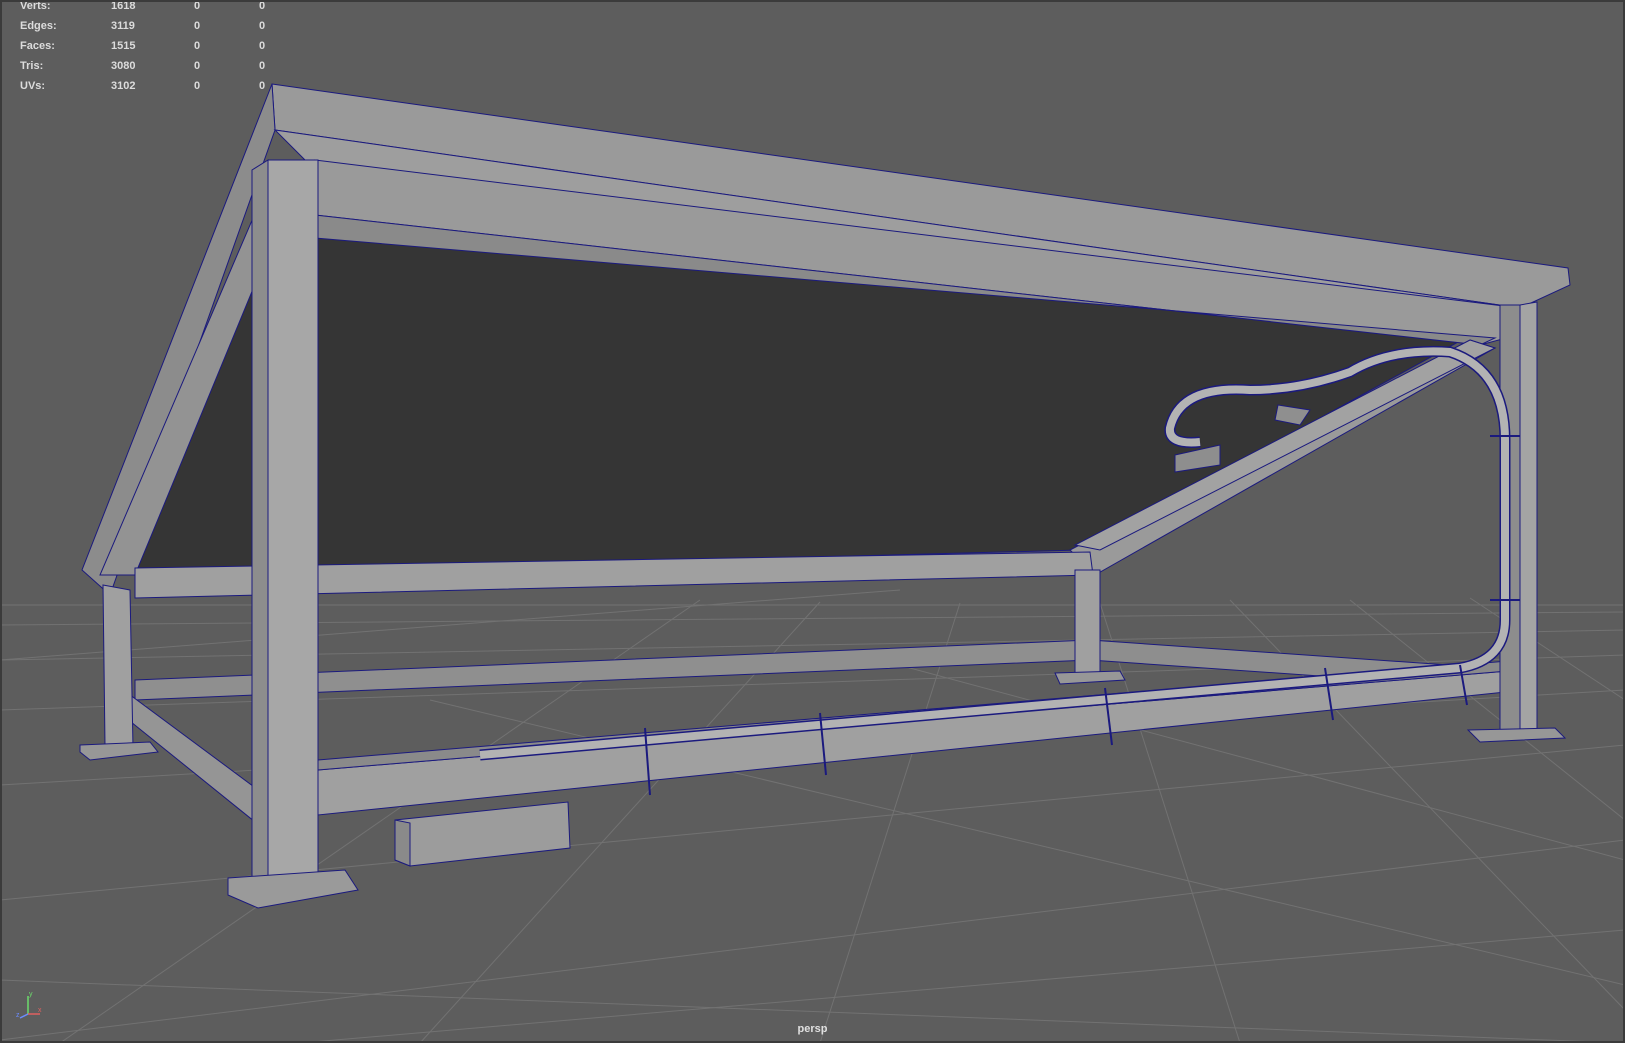 This screenshot has height=1043, width=1625. What do you see at coordinates (123, 26) in the screenshot?
I see `hud-total-value: 3119` at bounding box center [123, 26].